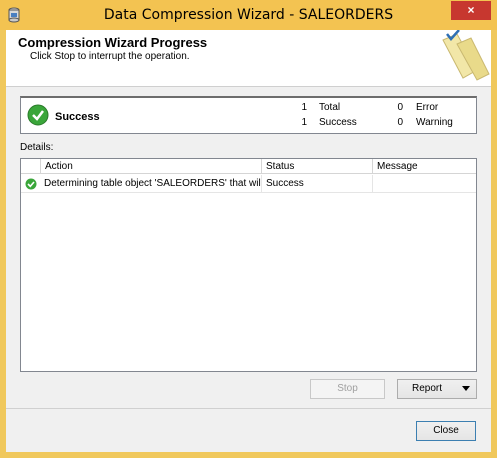 The image size is (497, 458). I want to click on close-button-label: Close, so click(446, 430).